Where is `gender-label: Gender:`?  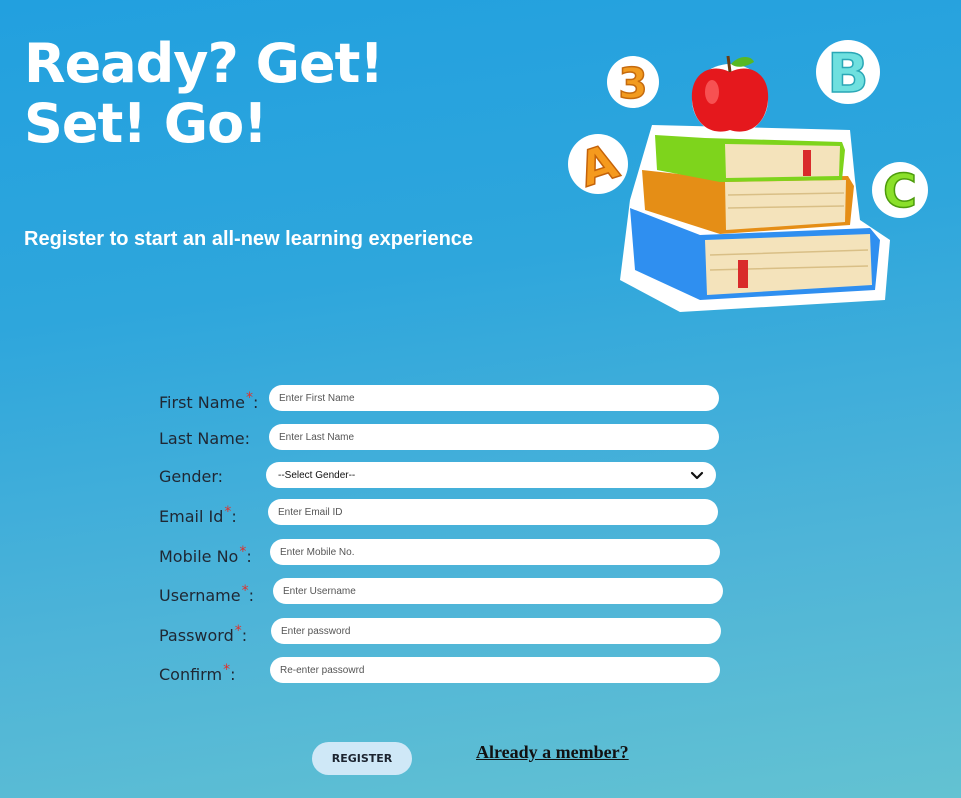 gender-label: Gender: is located at coordinates (191, 476).